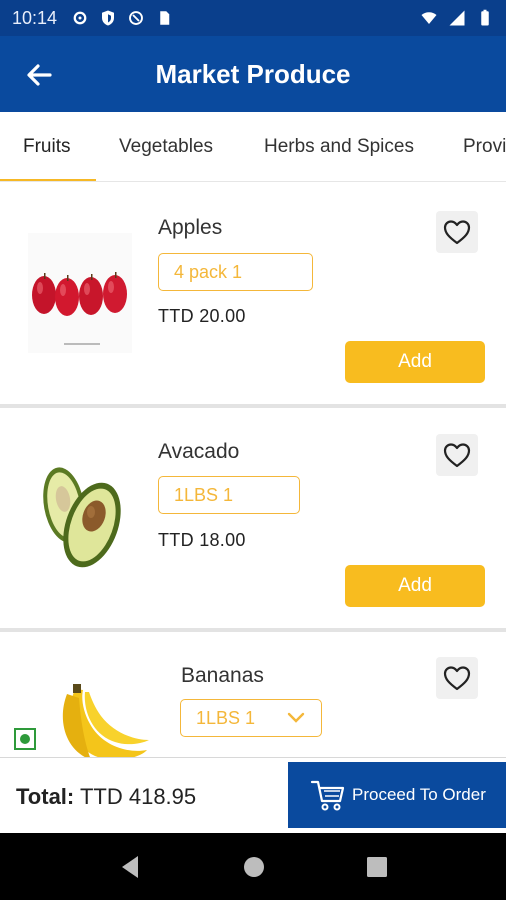  Describe the element at coordinates (429, 18) in the screenshot. I see `wifi-icon` at that location.